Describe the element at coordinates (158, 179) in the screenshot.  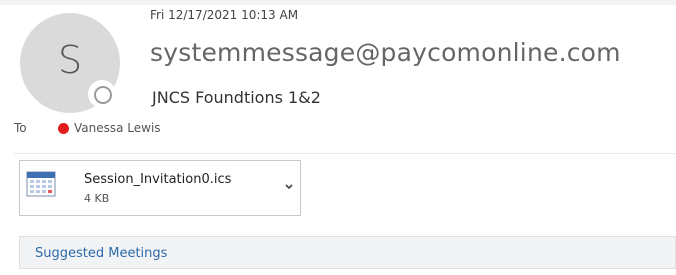
I see `attachment-name: Session_Invitation0.ics` at that location.